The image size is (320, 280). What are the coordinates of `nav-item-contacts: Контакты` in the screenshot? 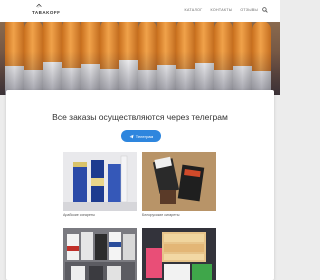 It's located at (222, 10).